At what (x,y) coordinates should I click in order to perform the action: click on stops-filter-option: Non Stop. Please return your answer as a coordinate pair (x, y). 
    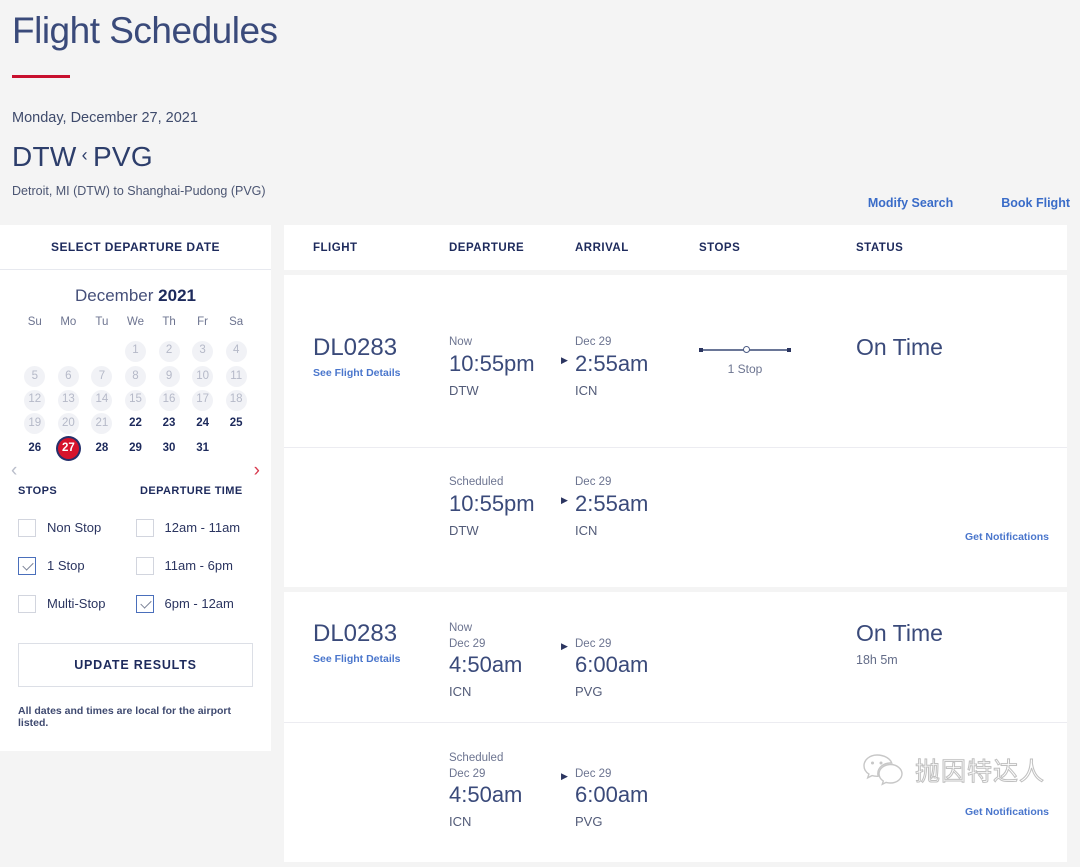
    Looking at the image, I should click on (77, 527).